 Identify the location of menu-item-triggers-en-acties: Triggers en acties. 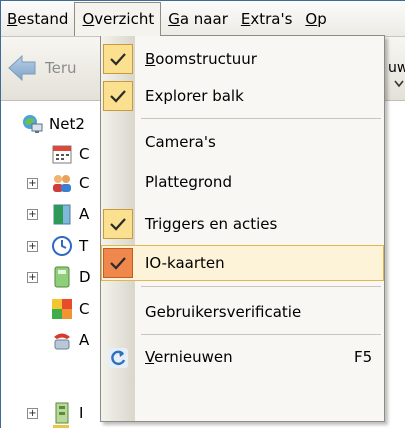
(242, 224).